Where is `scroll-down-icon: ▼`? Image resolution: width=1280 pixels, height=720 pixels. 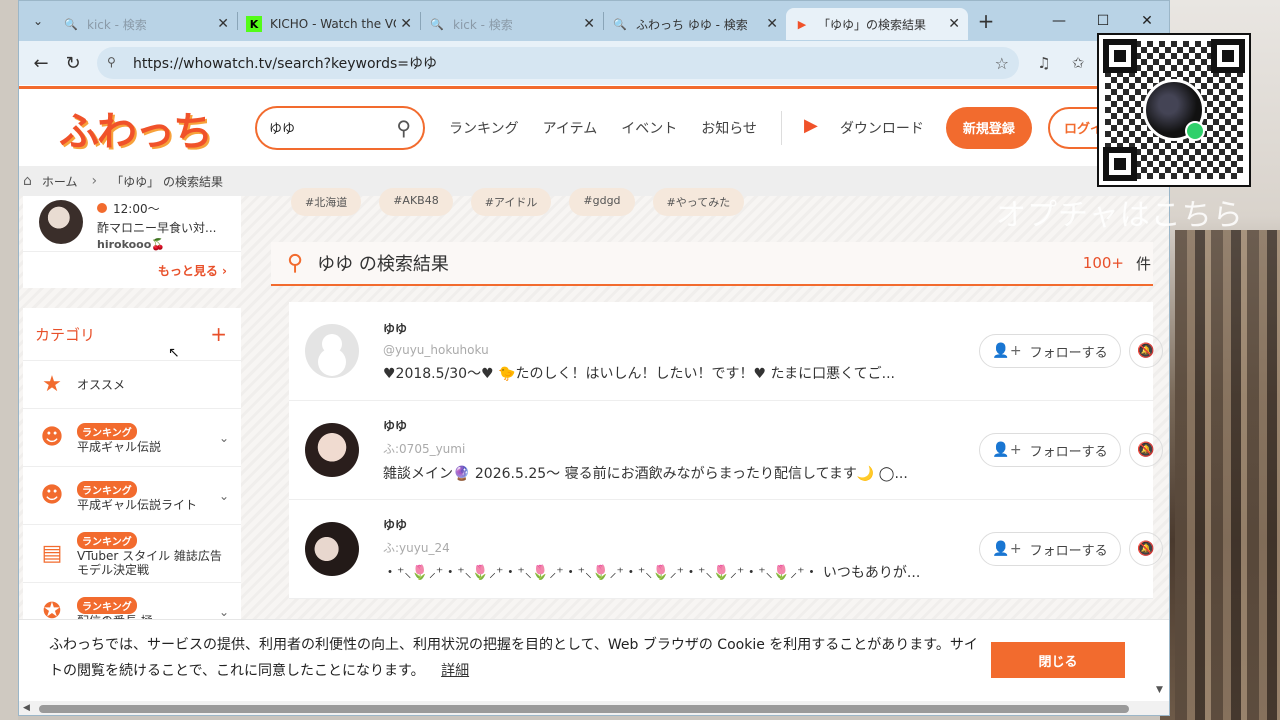
scroll-down-icon: ▼ is located at coordinates (1159, 690).